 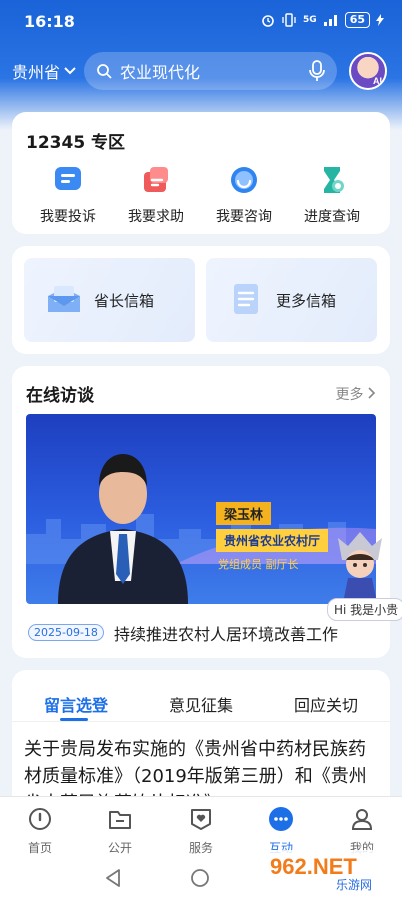 I want to click on speaker-nameplate: 梁玉林 贵州省农业农村厅 党组成员 副厅长, so click(x=272, y=537).